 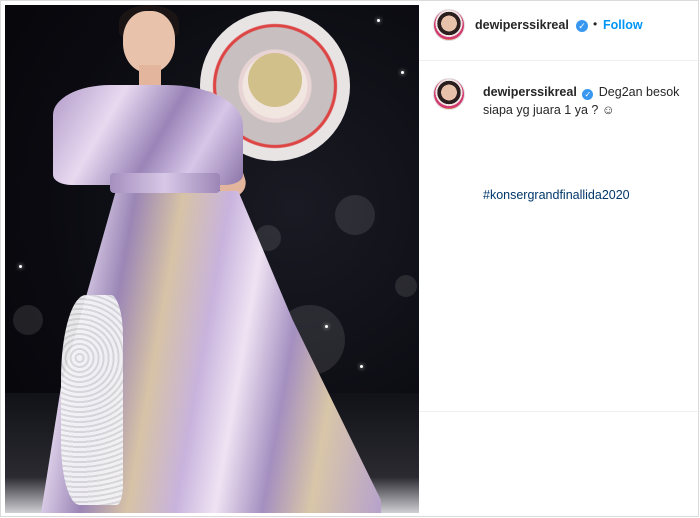 What do you see at coordinates (406, 286) in the screenshot?
I see `bokeh-light` at bounding box center [406, 286].